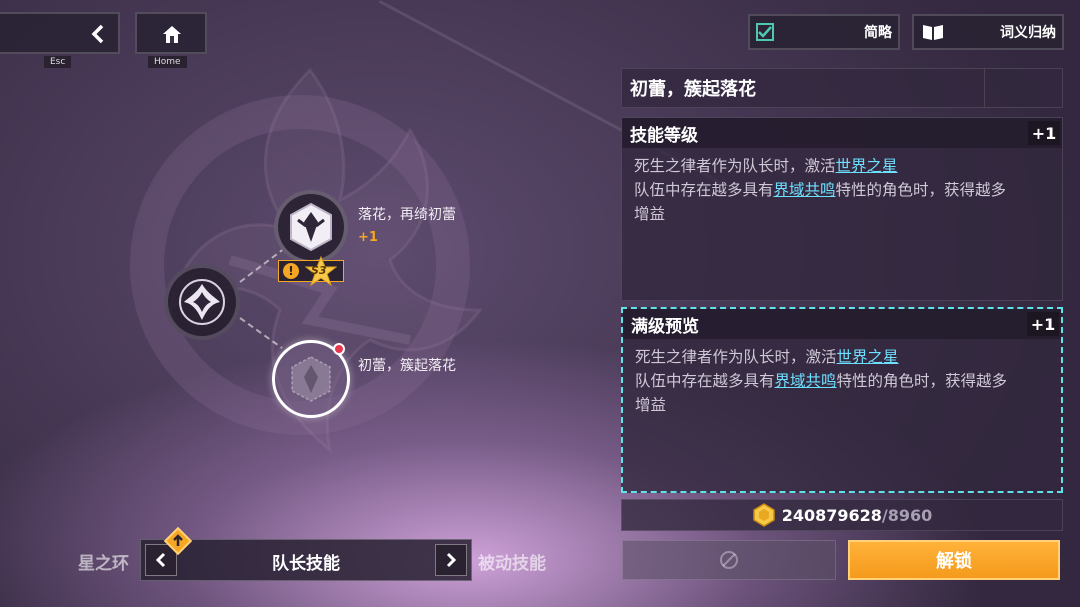  What do you see at coordinates (1043, 324) in the screenshot?
I see `max-level-value: +1` at bounding box center [1043, 324].